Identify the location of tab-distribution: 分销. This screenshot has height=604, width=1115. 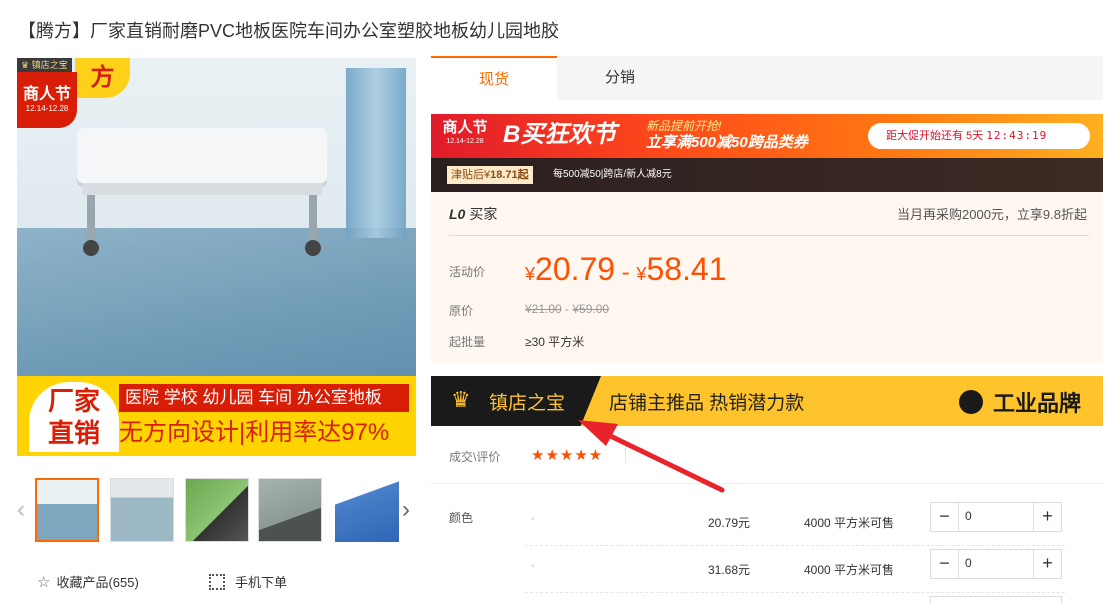
(620, 78).